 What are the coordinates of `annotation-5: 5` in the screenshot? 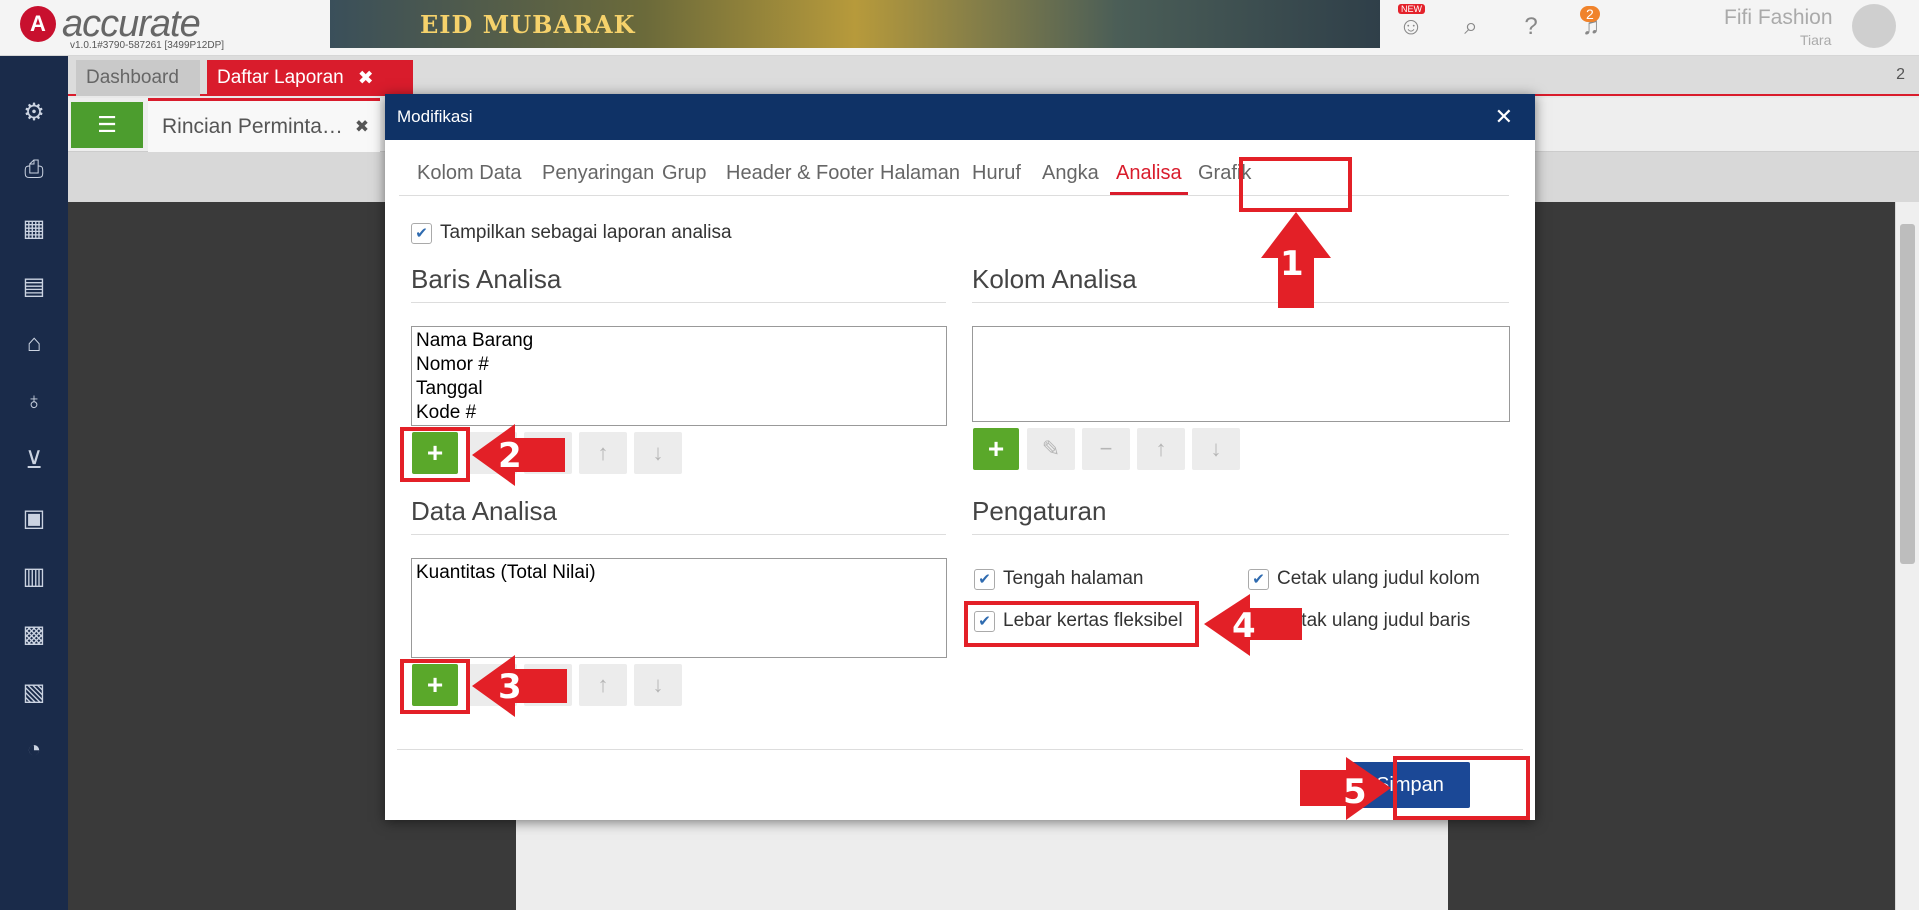 It's located at (1355, 792).